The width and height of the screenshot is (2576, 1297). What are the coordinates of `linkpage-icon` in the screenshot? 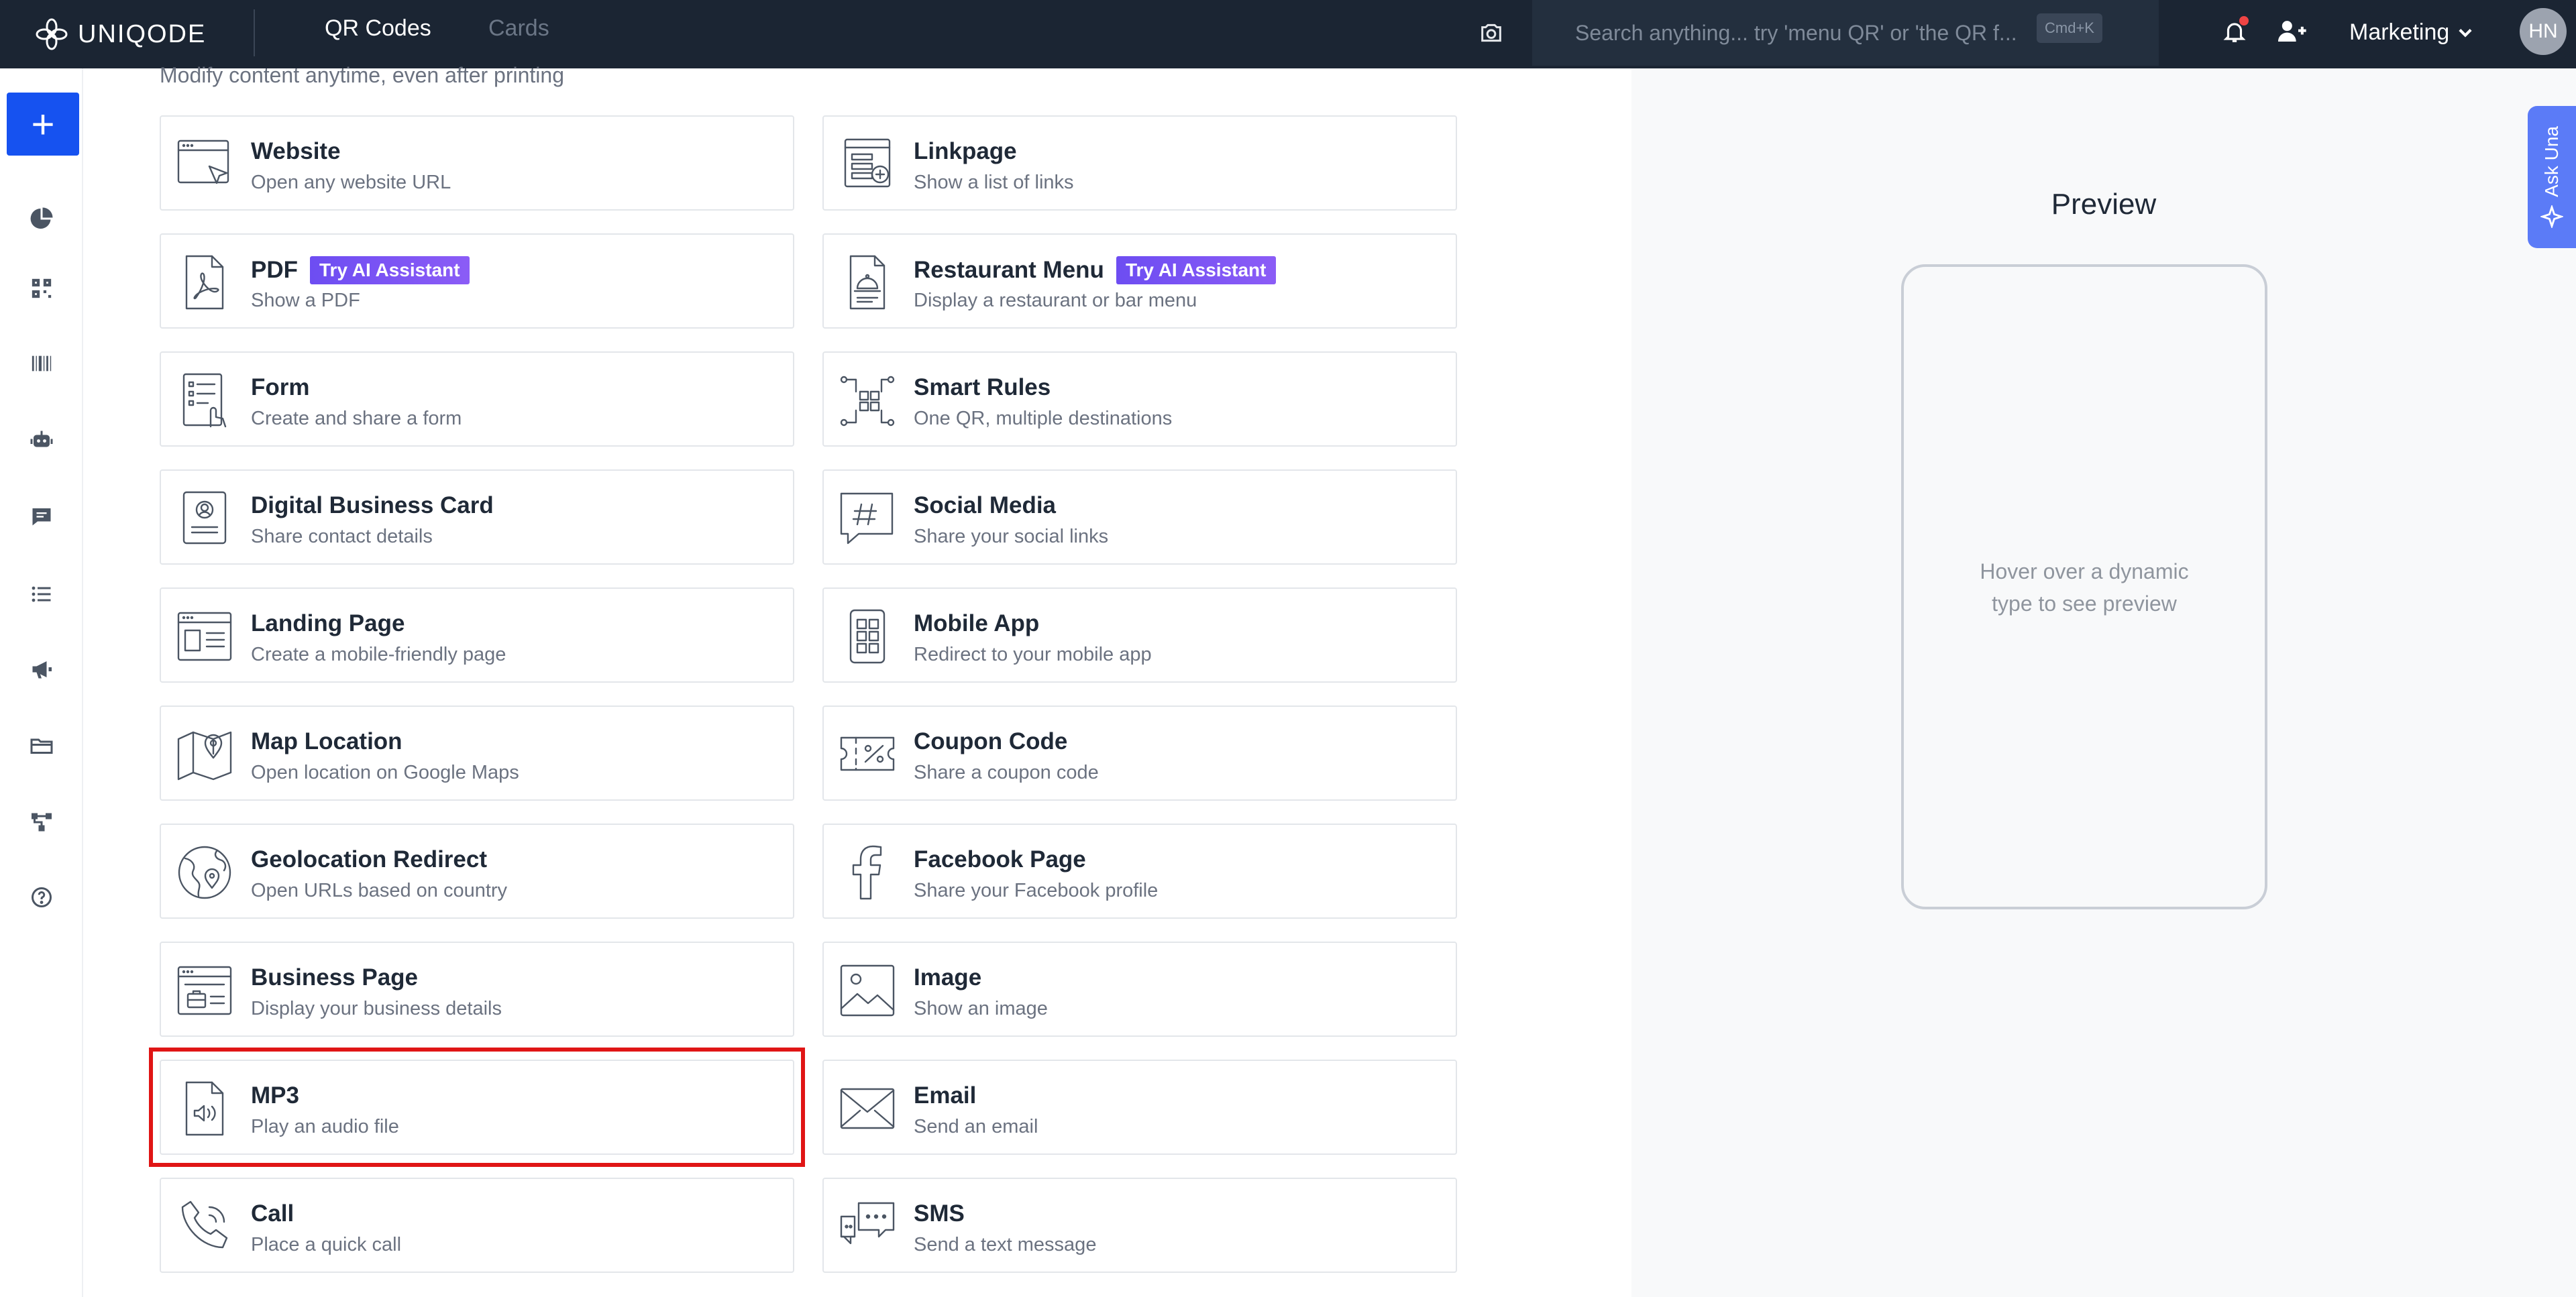 It's located at (867, 164).